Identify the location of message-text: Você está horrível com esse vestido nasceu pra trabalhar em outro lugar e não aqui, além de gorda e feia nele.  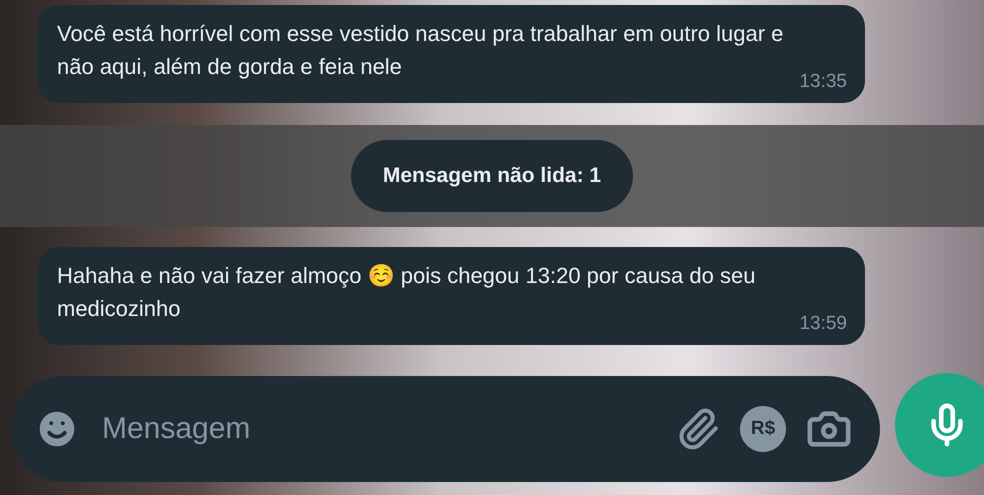
(420, 50).